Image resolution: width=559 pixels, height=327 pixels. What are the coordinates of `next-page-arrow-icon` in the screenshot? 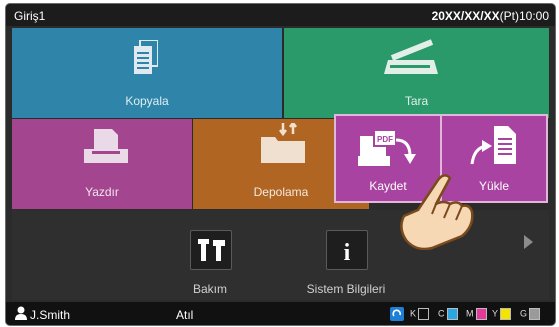 It's located at (528, 242).